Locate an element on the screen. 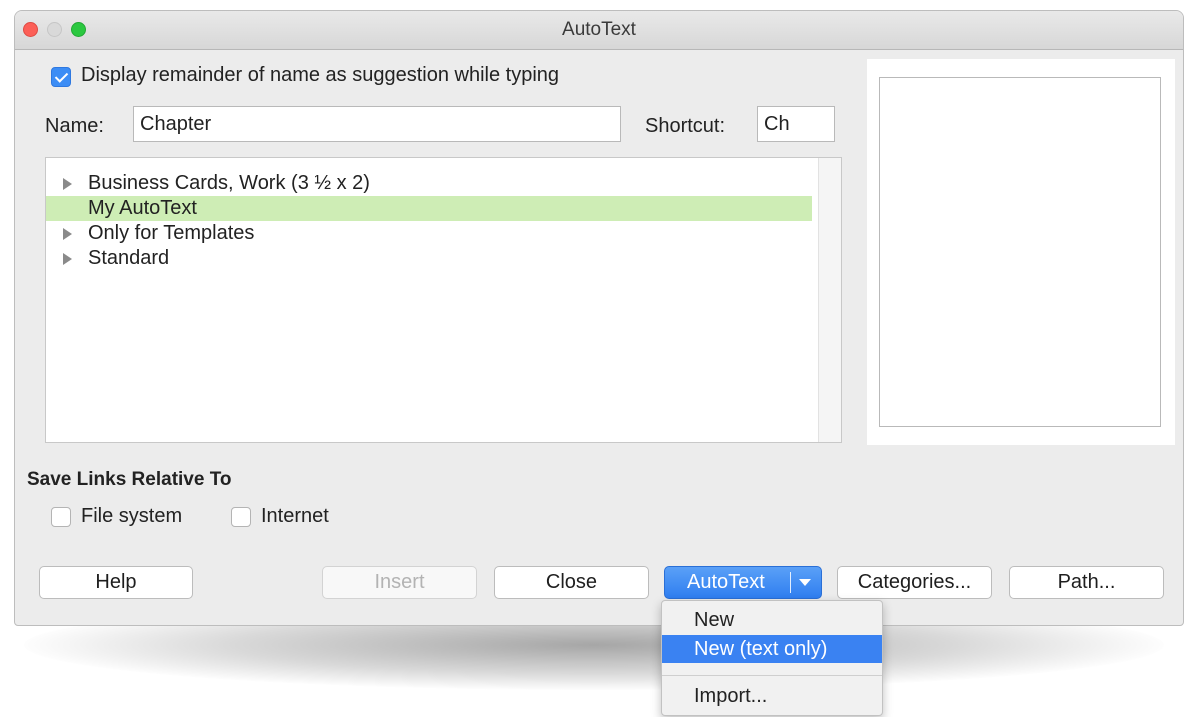  tree-item-label: Standard is located at coordinates (129, 258).